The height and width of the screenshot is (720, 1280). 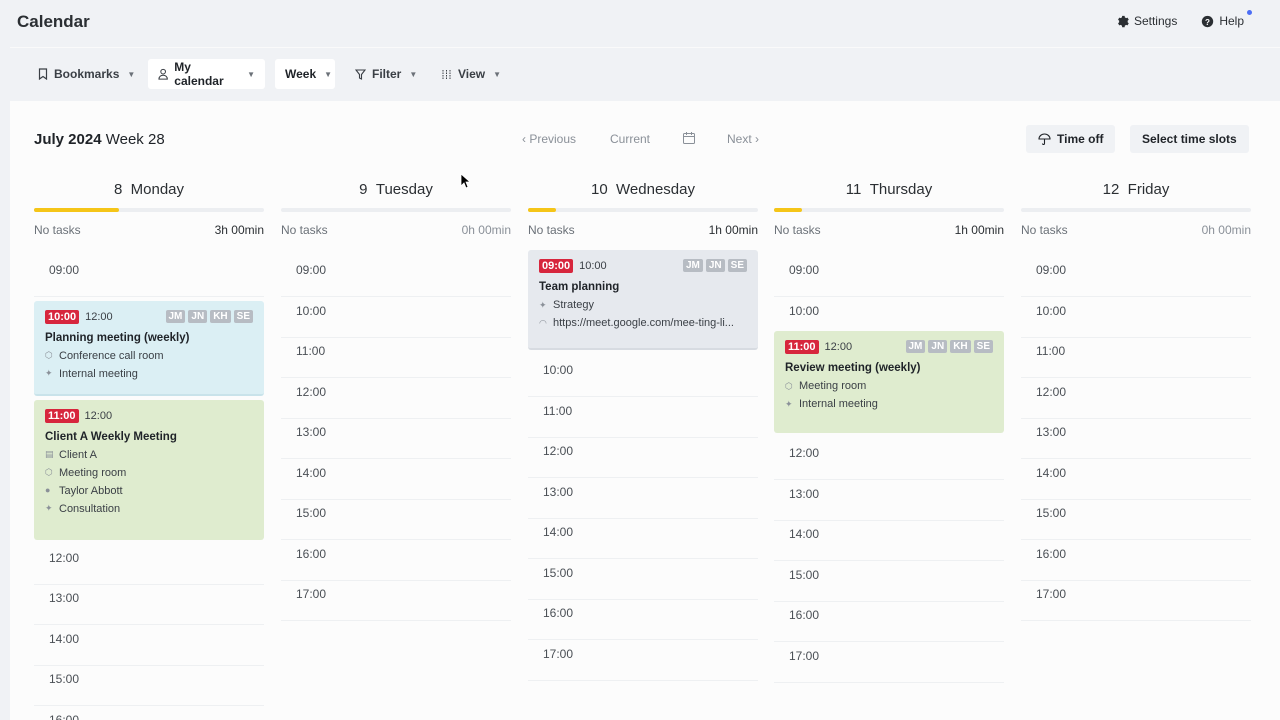 I want to click on attendee-avatar: JM, so click(x=692, y=265).